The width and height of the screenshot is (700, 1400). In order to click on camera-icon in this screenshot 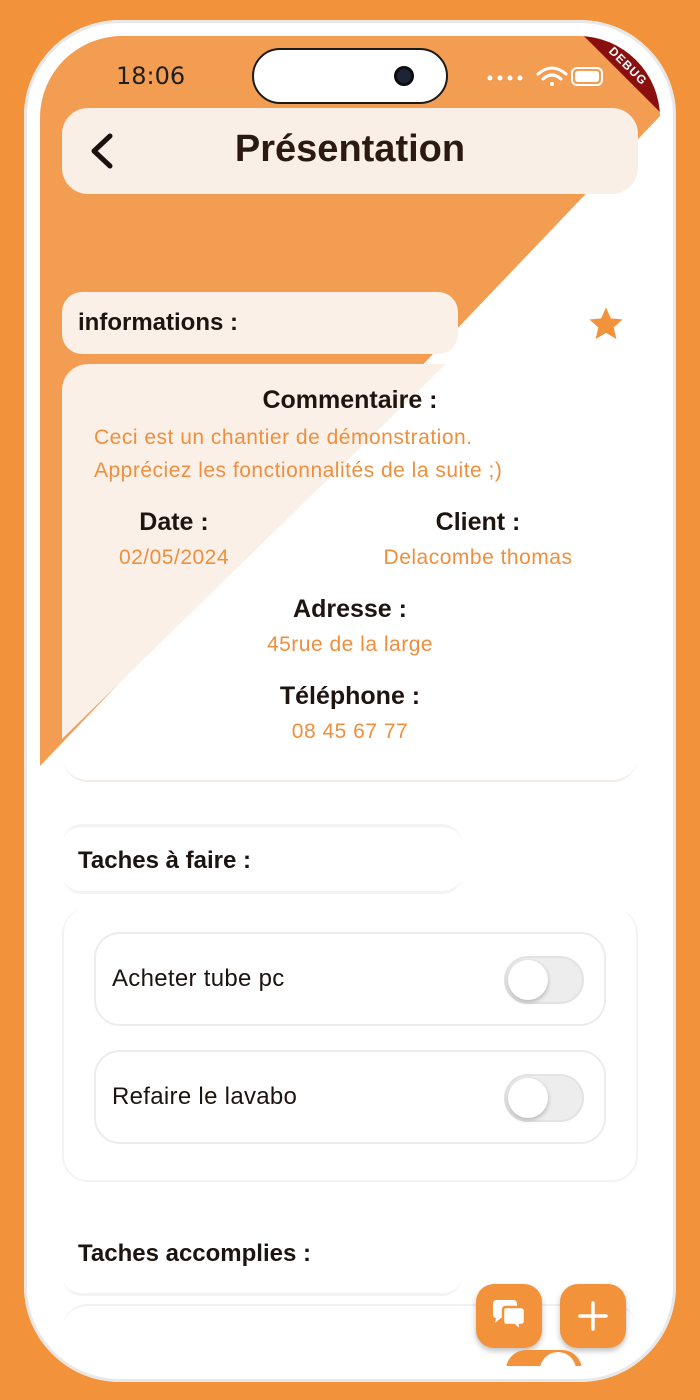, I will do `click(404, 76)`.